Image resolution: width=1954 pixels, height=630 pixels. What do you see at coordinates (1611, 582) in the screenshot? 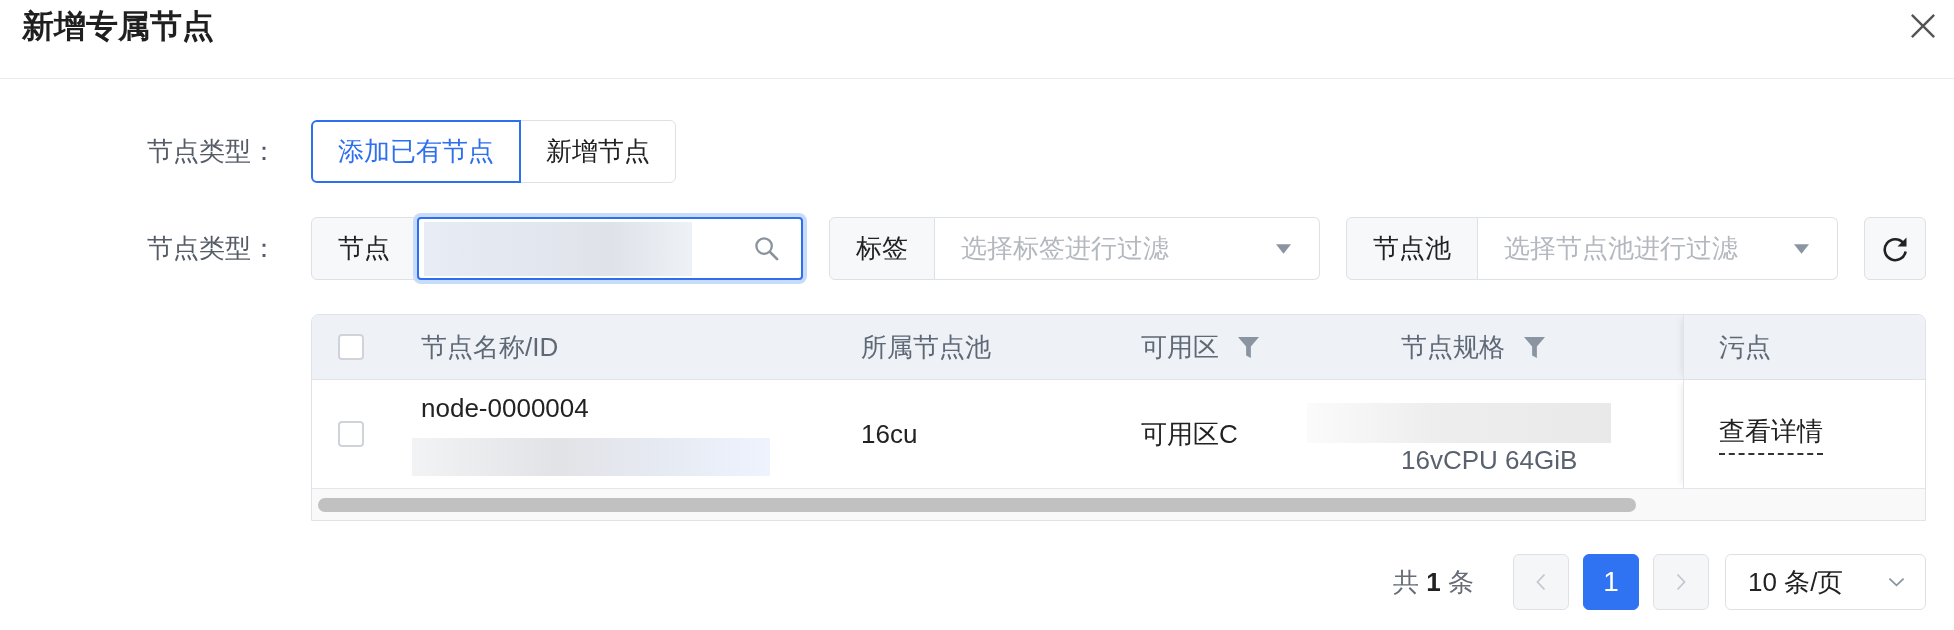
I see `page-button: 1` at bounding box center [1611, 582].